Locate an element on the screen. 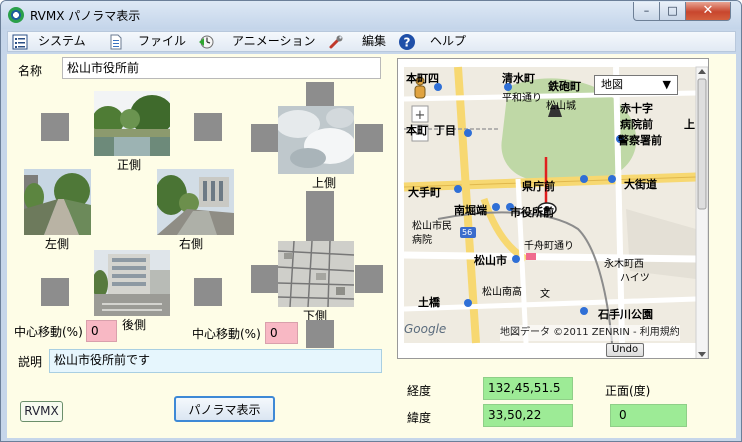 This screenshot has width=742, height=442. name-input: 松山市役所前 is located at coordinates (221, 68).